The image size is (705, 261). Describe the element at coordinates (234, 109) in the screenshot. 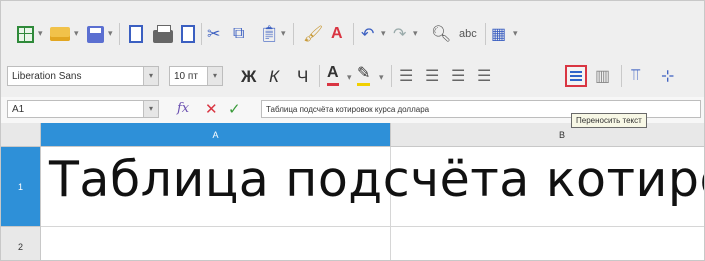

I see `accept-icon: ✓` at that location.